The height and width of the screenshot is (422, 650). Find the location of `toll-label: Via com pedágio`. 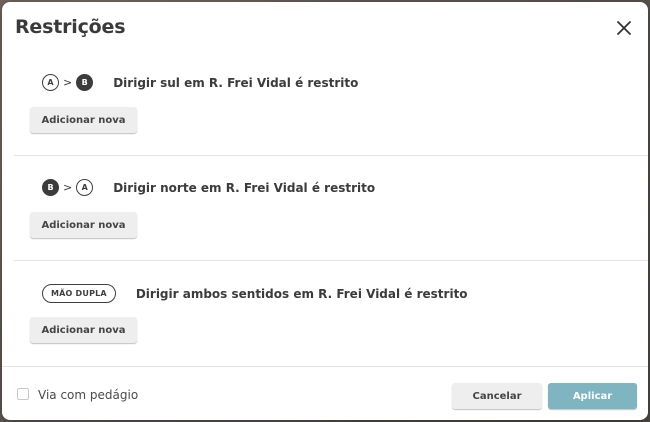

toll-label: Via com pedágio is located at coordinates (88, 395).